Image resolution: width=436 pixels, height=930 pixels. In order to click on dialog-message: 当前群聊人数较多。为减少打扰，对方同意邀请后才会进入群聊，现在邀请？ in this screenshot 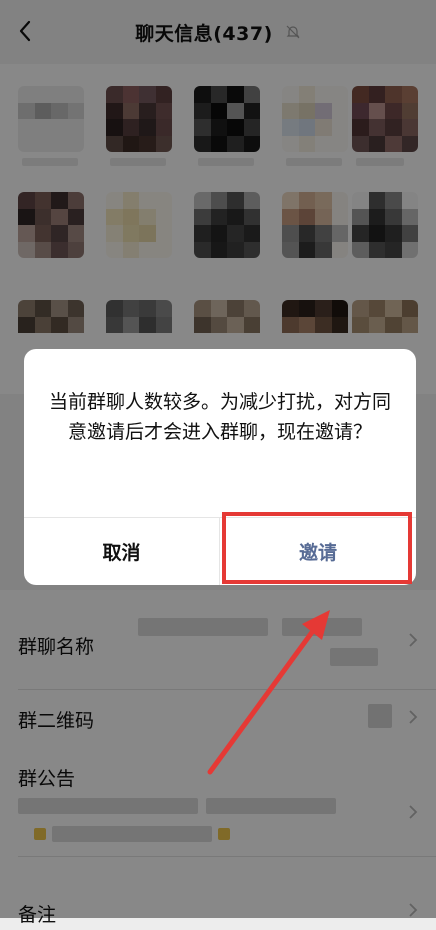, I will do `click(219, 417)`.